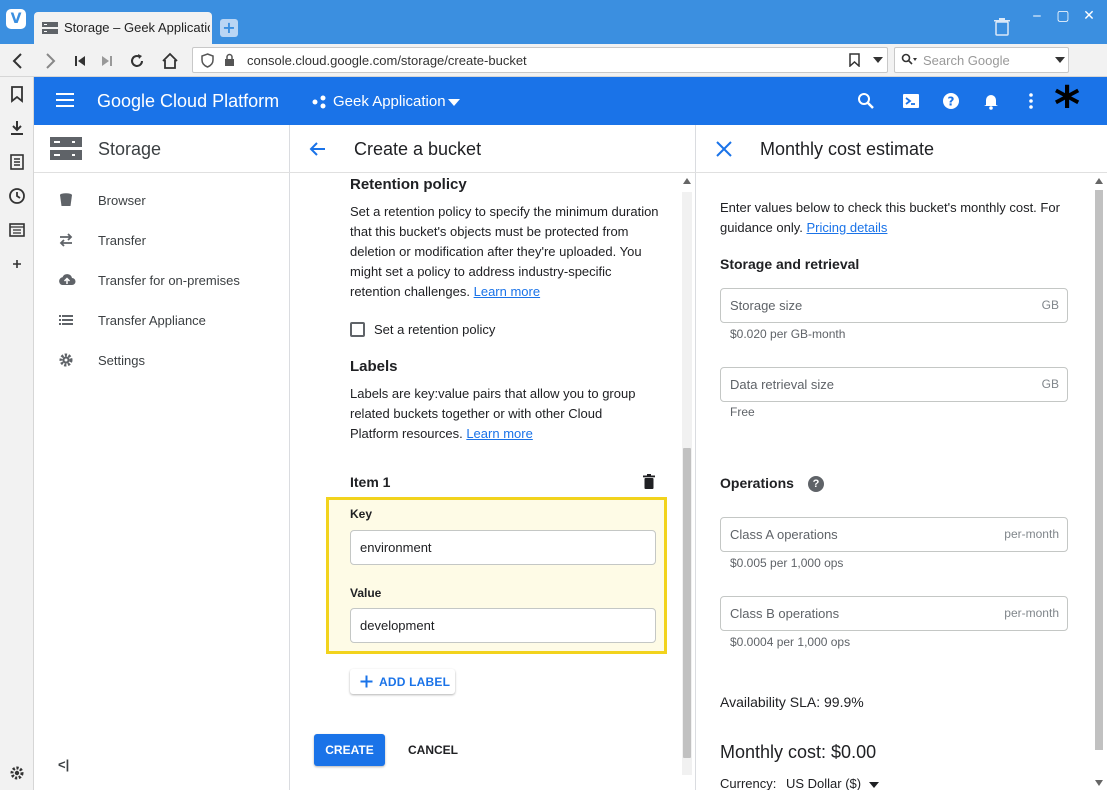 This screenshot has height=790, width=1107. What do you see at coordinates (894, 384) in the screenshot?
I see `data-retrieval-input: Data retrieval size GB` at bounding box center [894, 384].